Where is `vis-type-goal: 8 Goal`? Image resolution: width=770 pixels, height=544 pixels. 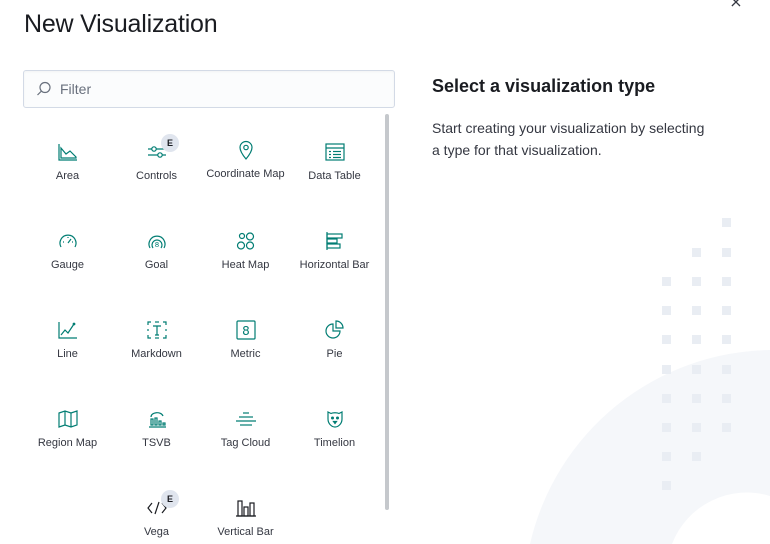 vis-type-goal: 8 Goal is located at coordinates (156, 247).